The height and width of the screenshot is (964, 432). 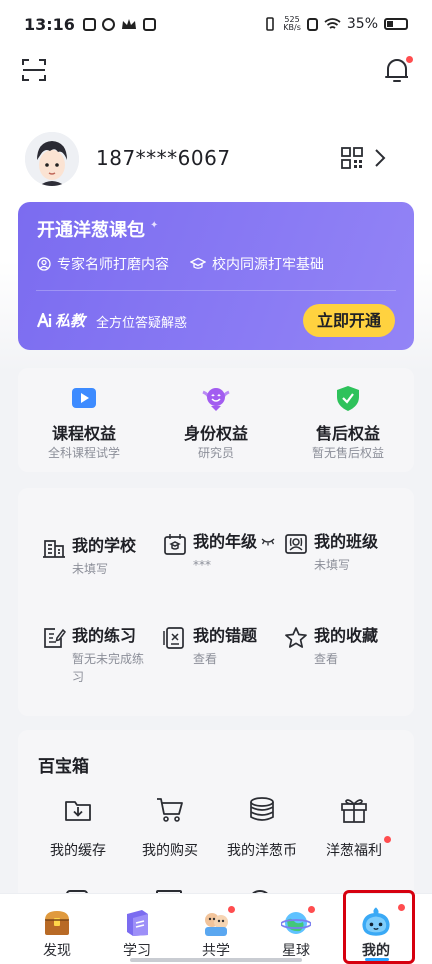 What do you see at coordinates (44, 320) in the screenshot?
I see `ai-logo-icon` at bounding box center [44, 320].